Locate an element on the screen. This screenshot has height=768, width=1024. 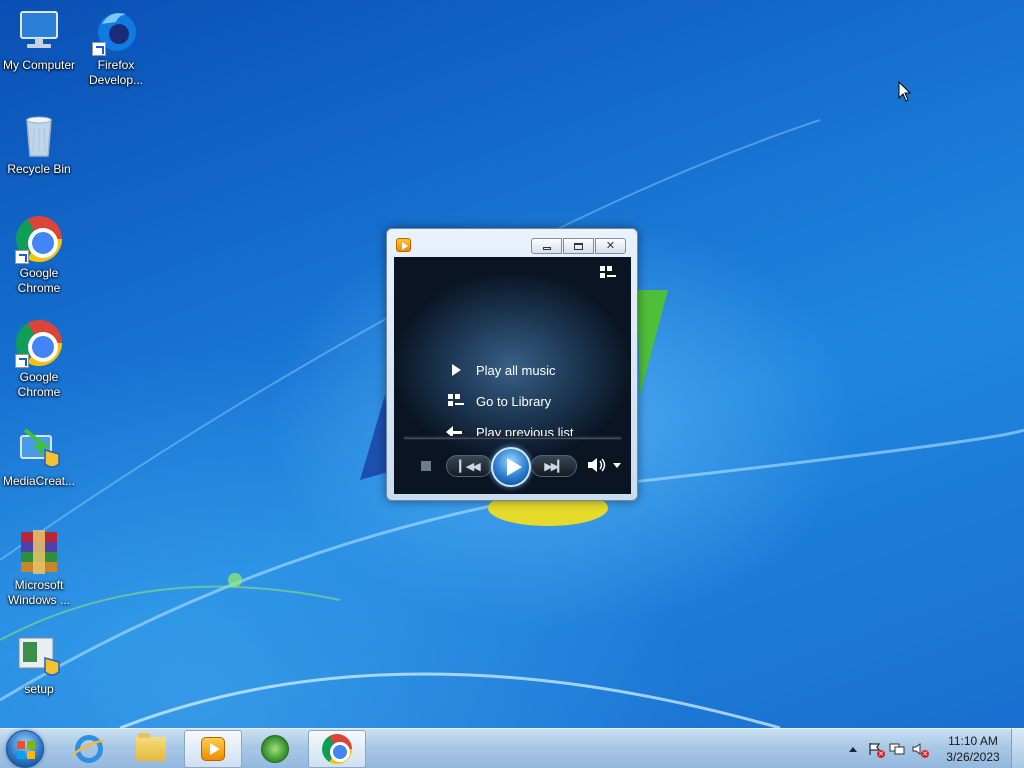
wmp-icon is located at coordinates (213, 749).